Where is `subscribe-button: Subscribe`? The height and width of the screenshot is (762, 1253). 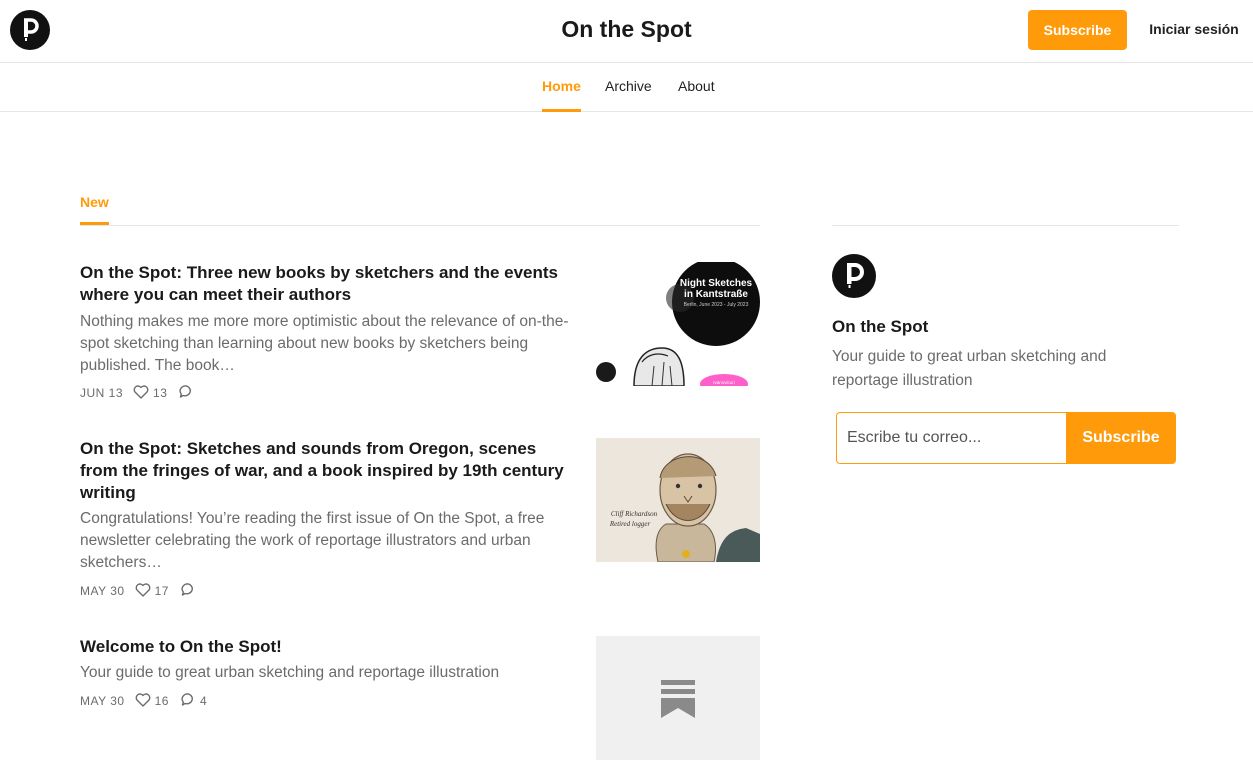 subscribe-button: Subscribe is located at coordinates (1077, 30).